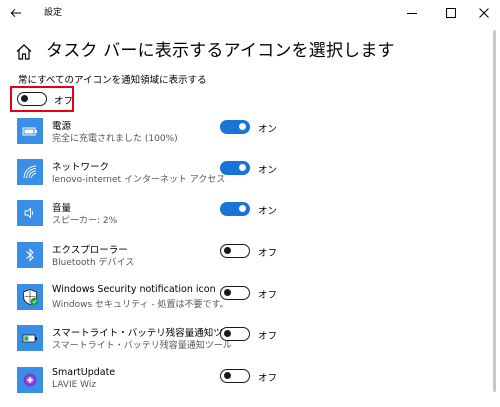 The height and width of the screenshot is (407, 500). I want to click on item-desc: LAVIE Wiz, so click(74, 385).